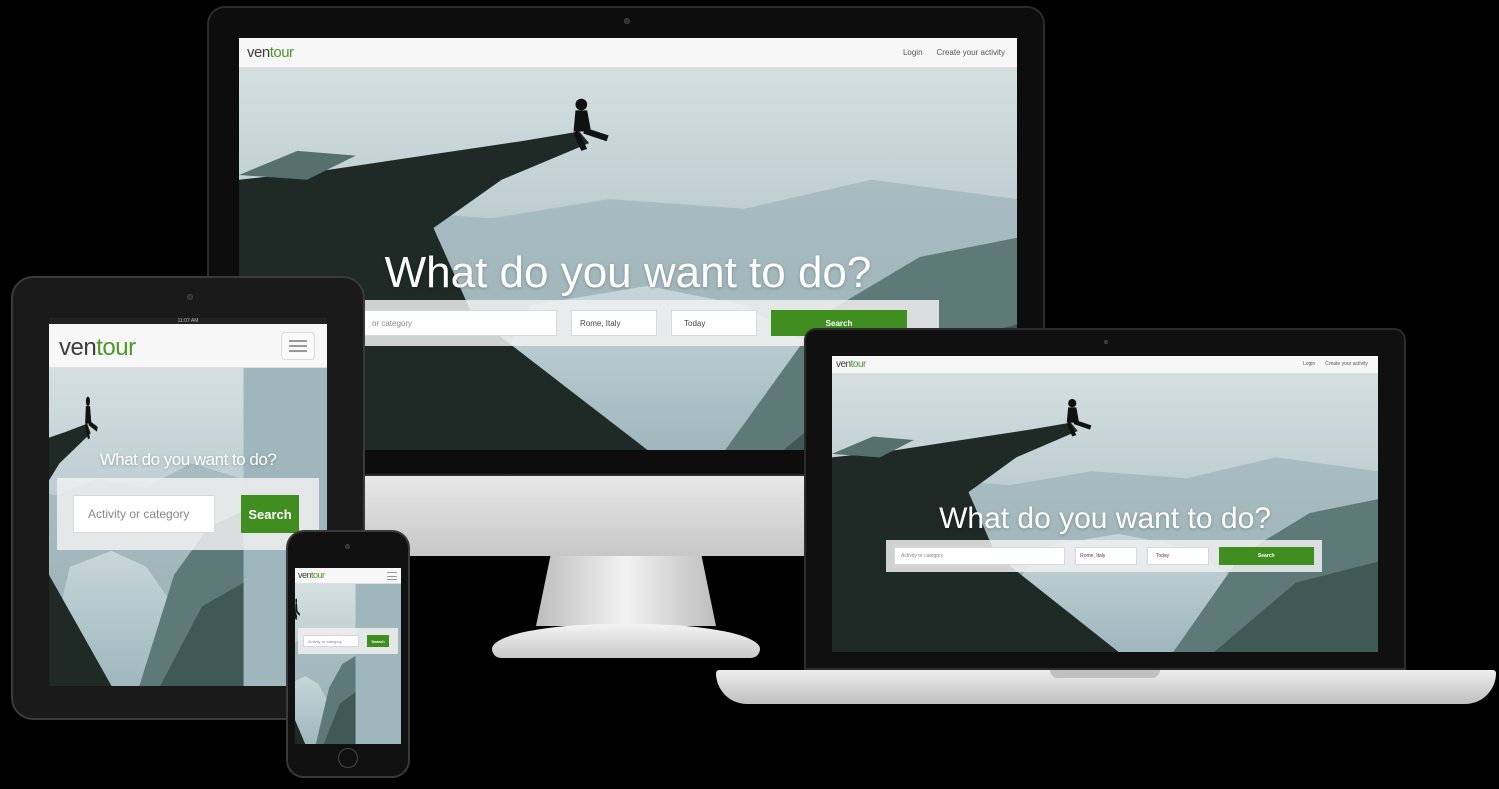 This screenshot has height=789, width=1499. Describe the element at coordinates (454, 323) in the screenshot. I see `activity-input: or category` at that location.